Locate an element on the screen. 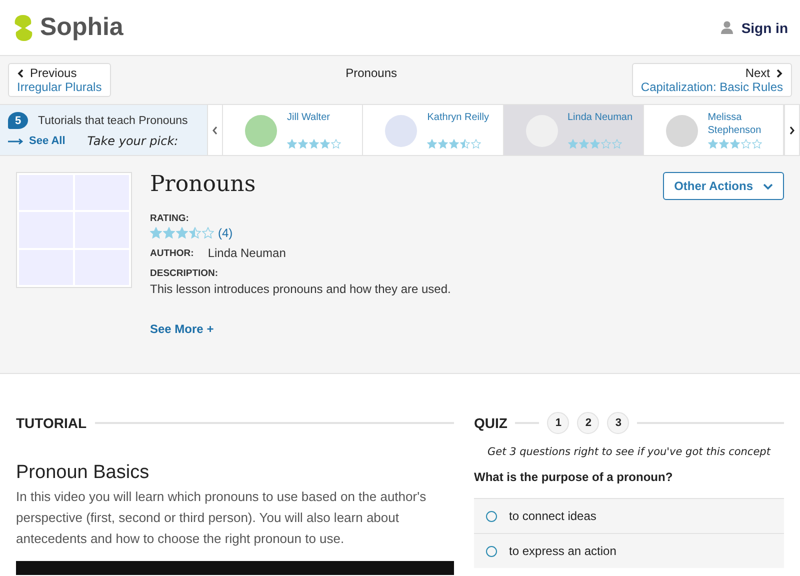 This screenshot has width=800, height=576. quiz-heading: QUIZ is located at coordinates (491, 423).